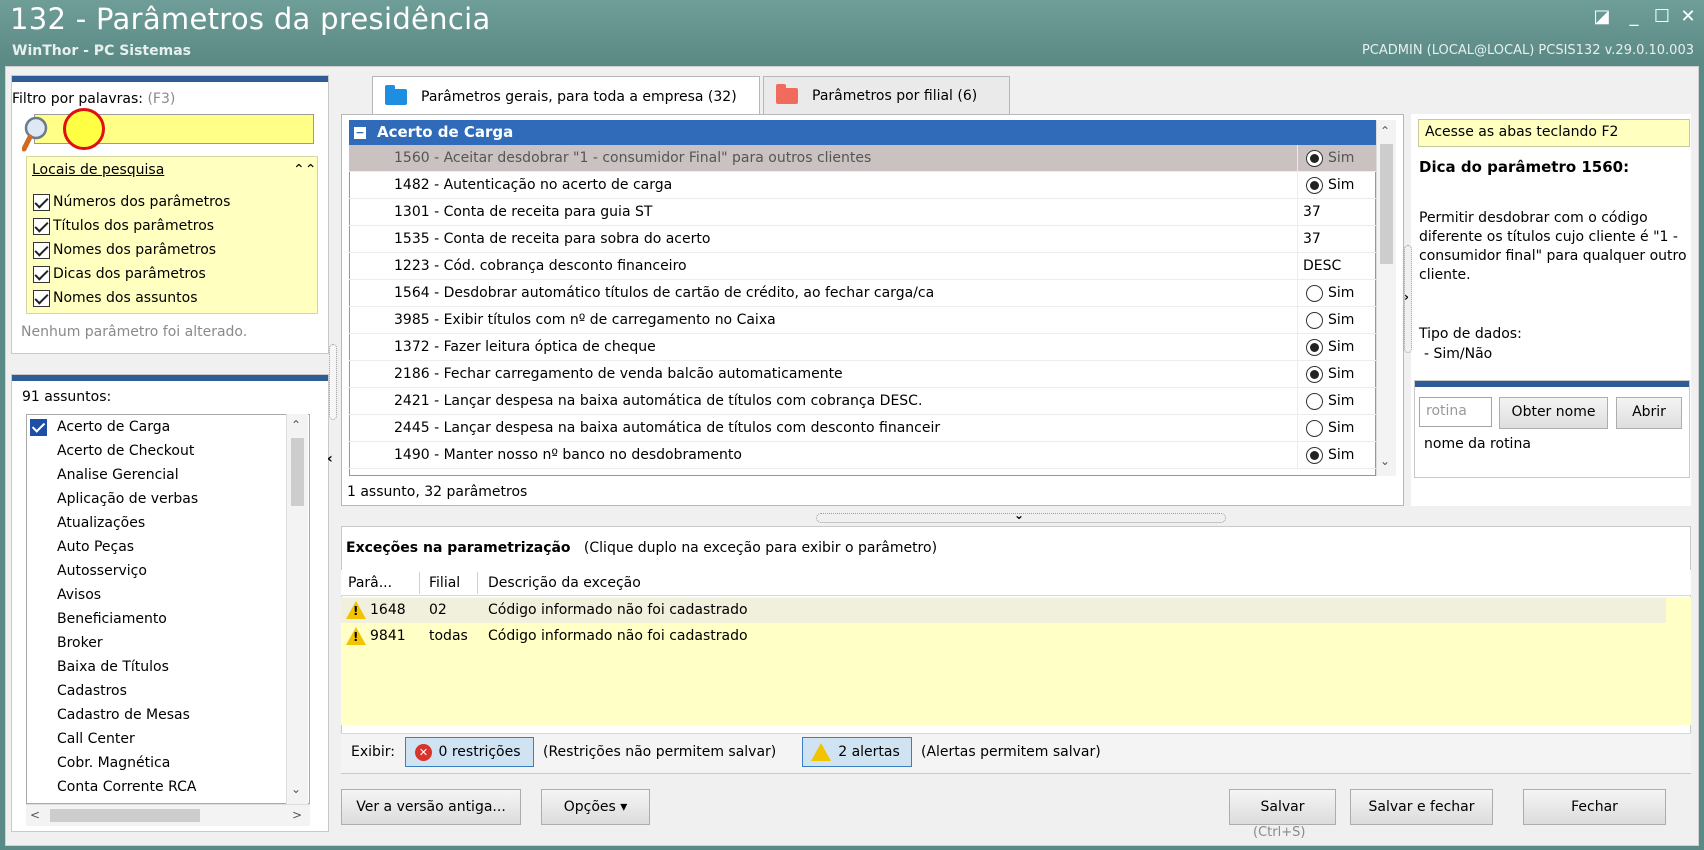  Describe the element at coordinates (1322, 266) in the screenshot. I see `parameter-value: DESC` at that location.